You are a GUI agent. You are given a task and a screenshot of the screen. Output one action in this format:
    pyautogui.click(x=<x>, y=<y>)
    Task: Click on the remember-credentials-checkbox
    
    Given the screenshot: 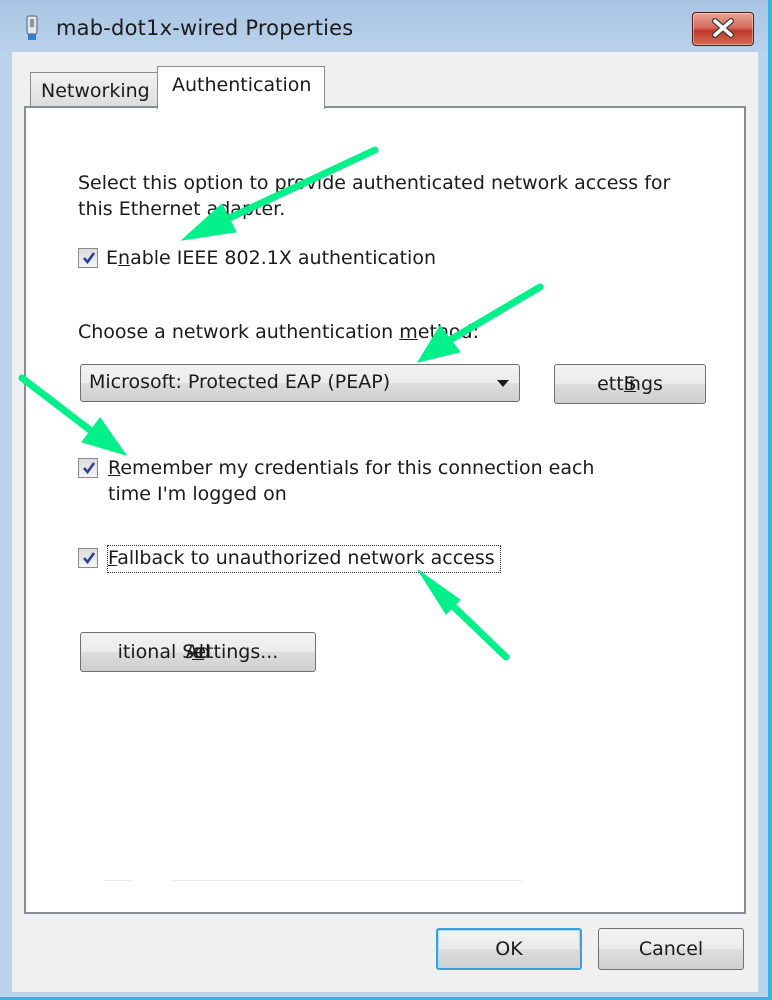 What is the action you would take?
    pyautogui.click(x=88, y=468)
    